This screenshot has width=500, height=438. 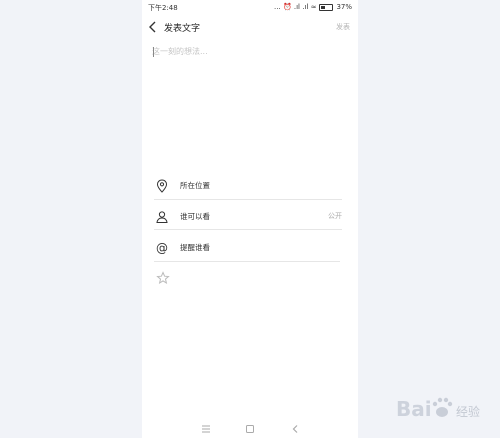 I want to click on visibility-row: 谁可以看 公开, so click(x=247, y=216).